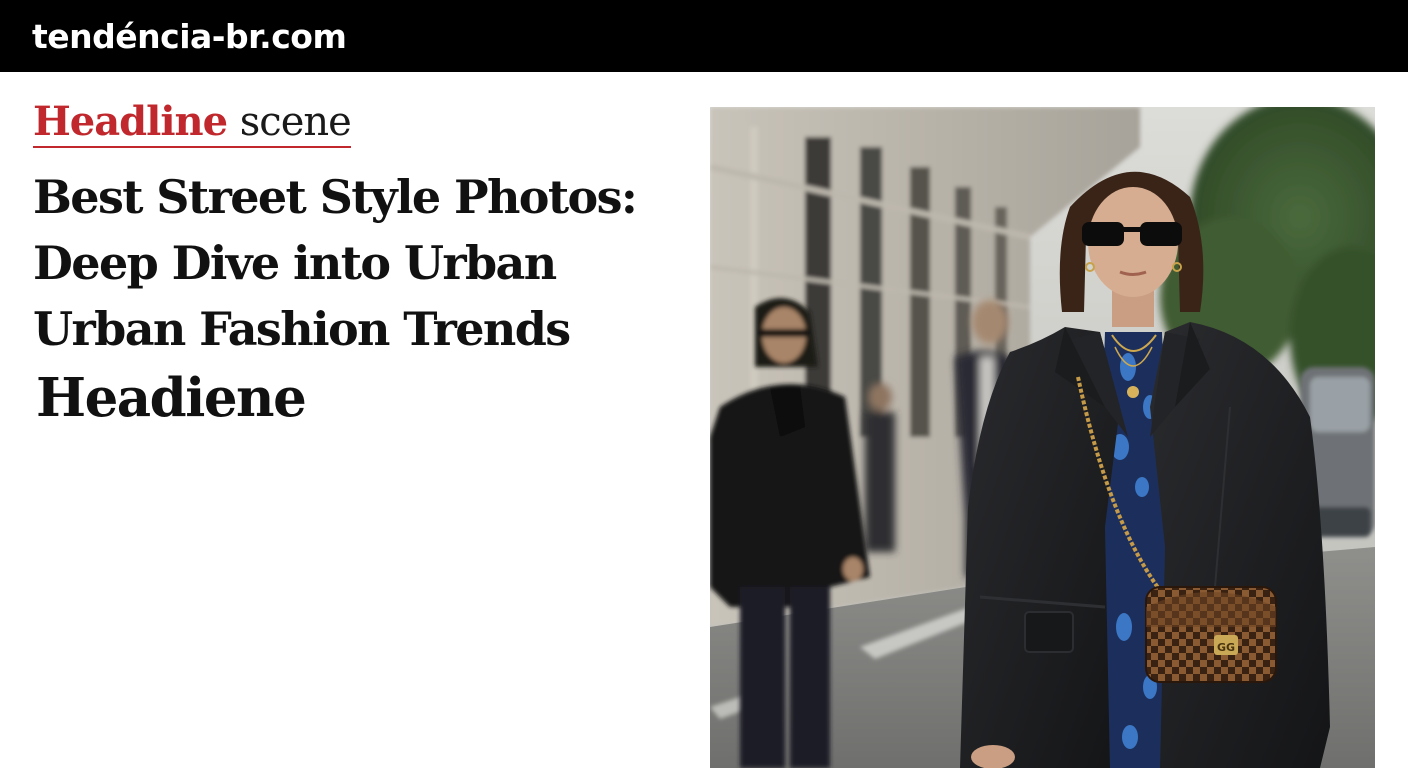  I want to click on kicker-light-text: scene, so click(295, 122).